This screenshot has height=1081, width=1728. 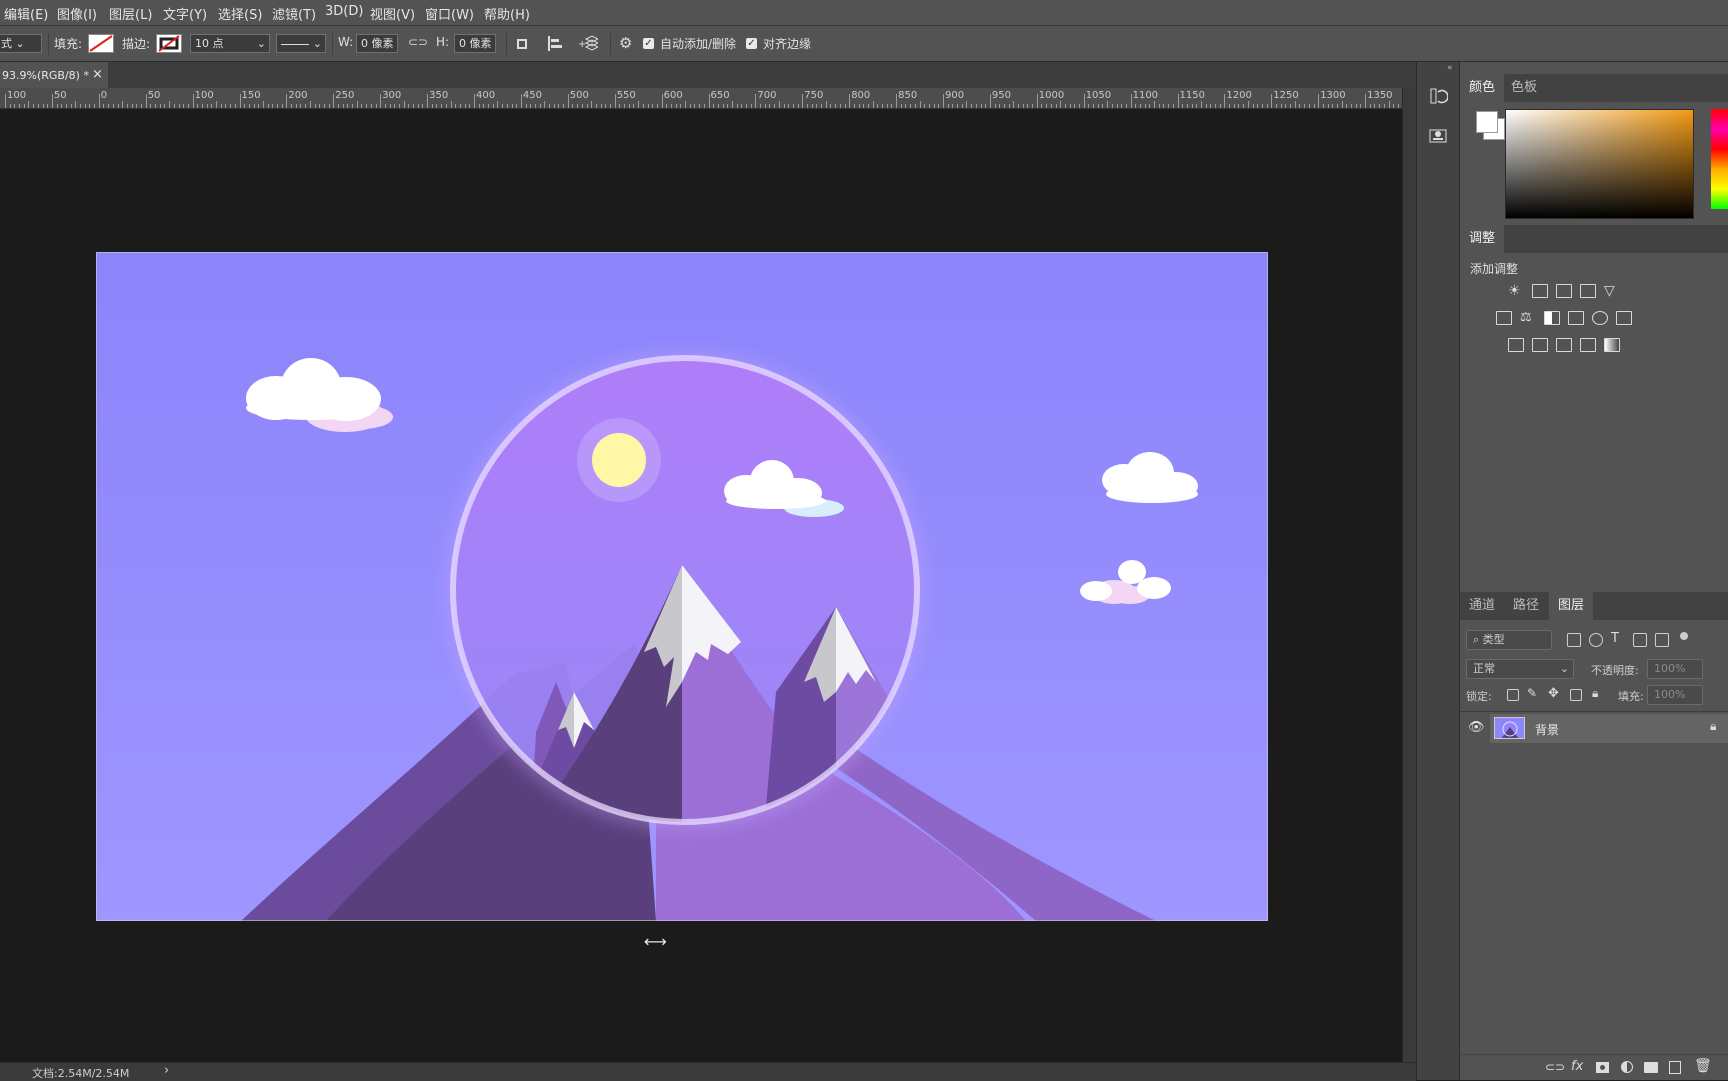 What do you see at coordinates (1675, 1067) in the screenshot?
I see `new-layer-icon` at bounding box center [1675, 1067].